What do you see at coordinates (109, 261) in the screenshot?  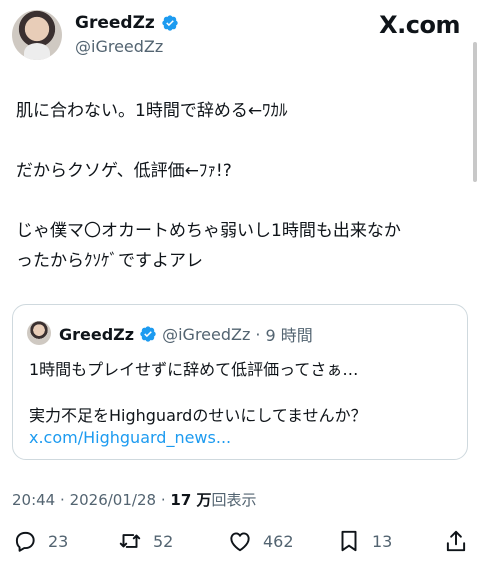 I see `post-line: ったからｸｿｹﾞですよアレ` at bounding box center [109, 261].